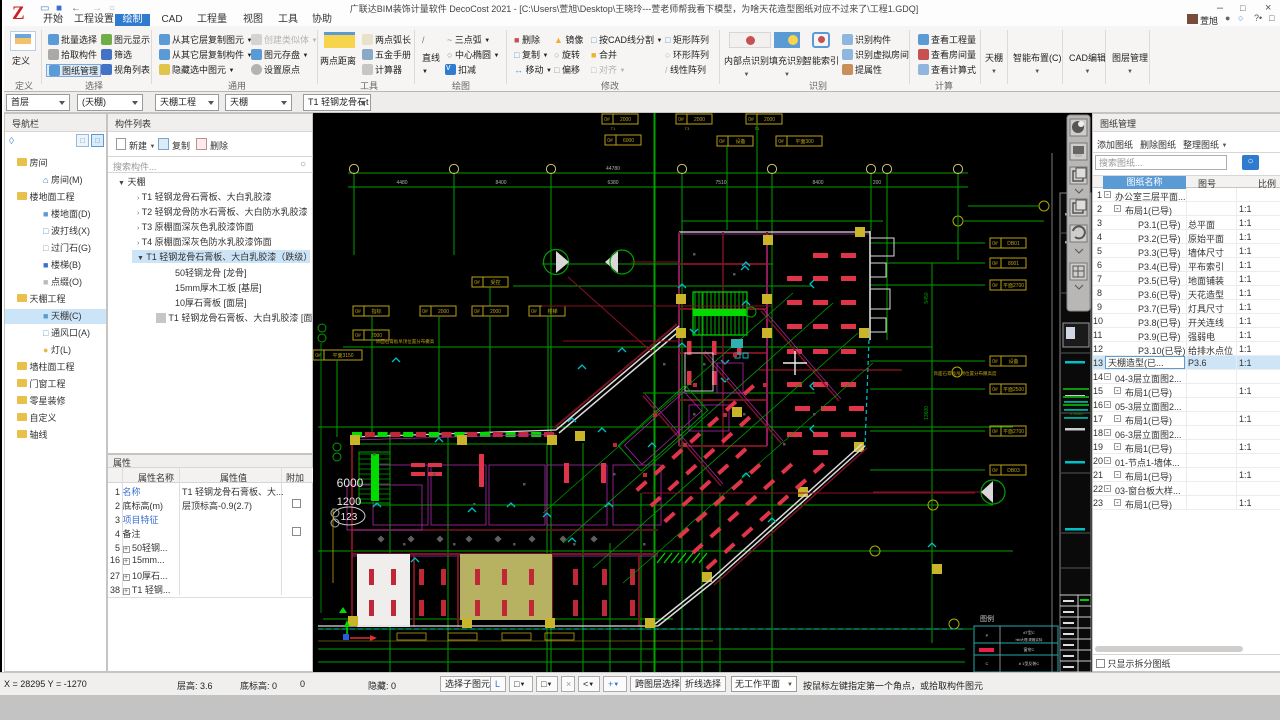 This screenshot has width=1280, height=720. What do you see at coordinates (965, 373) in the screenshot?
I see `svg-text: 饰面石膏板吊顶位置分布撒高度` at bounding box center [965, 373].